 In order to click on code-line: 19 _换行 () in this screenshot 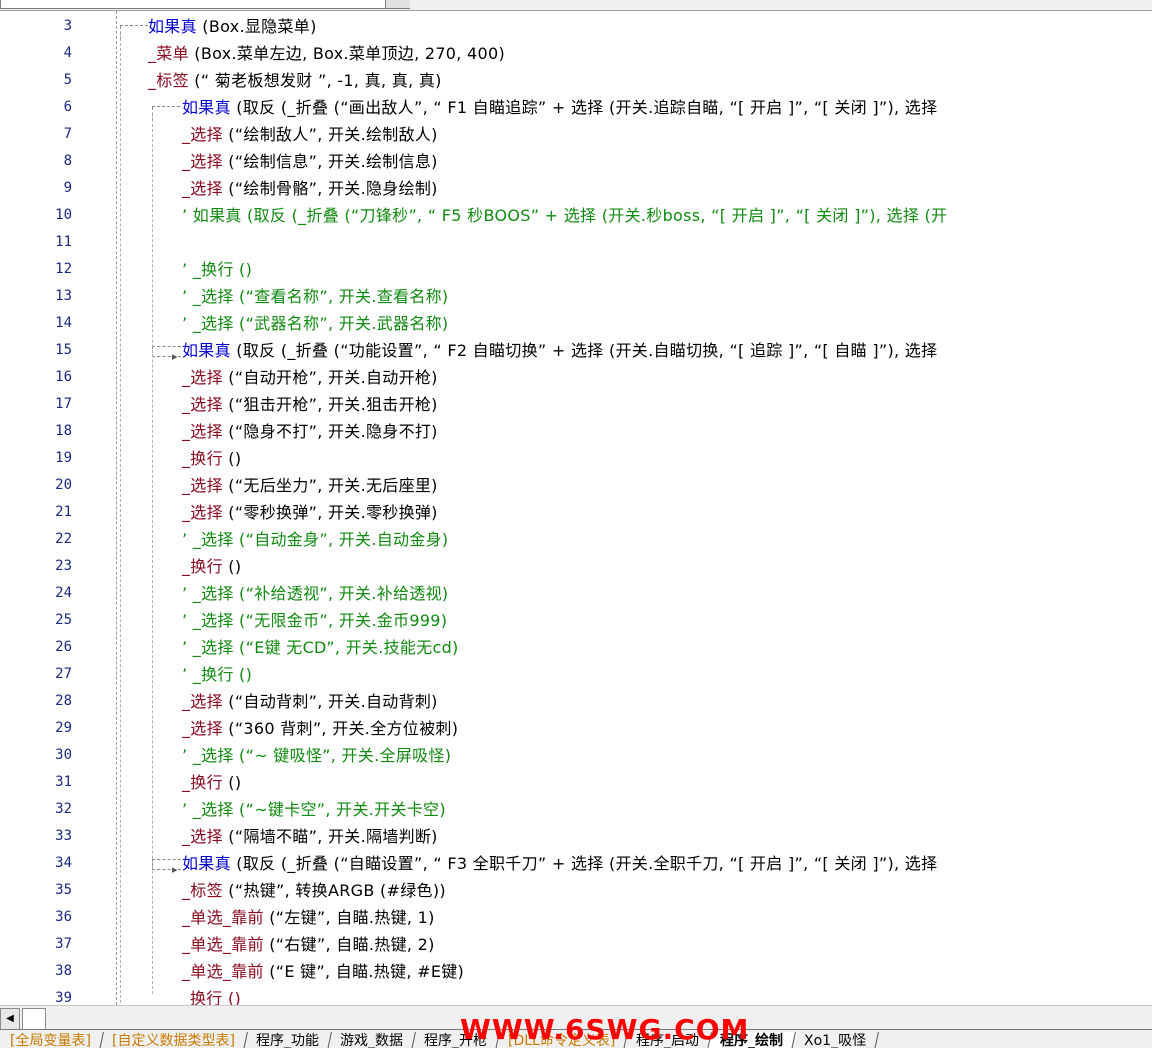, I will do `click(576, 458)`.